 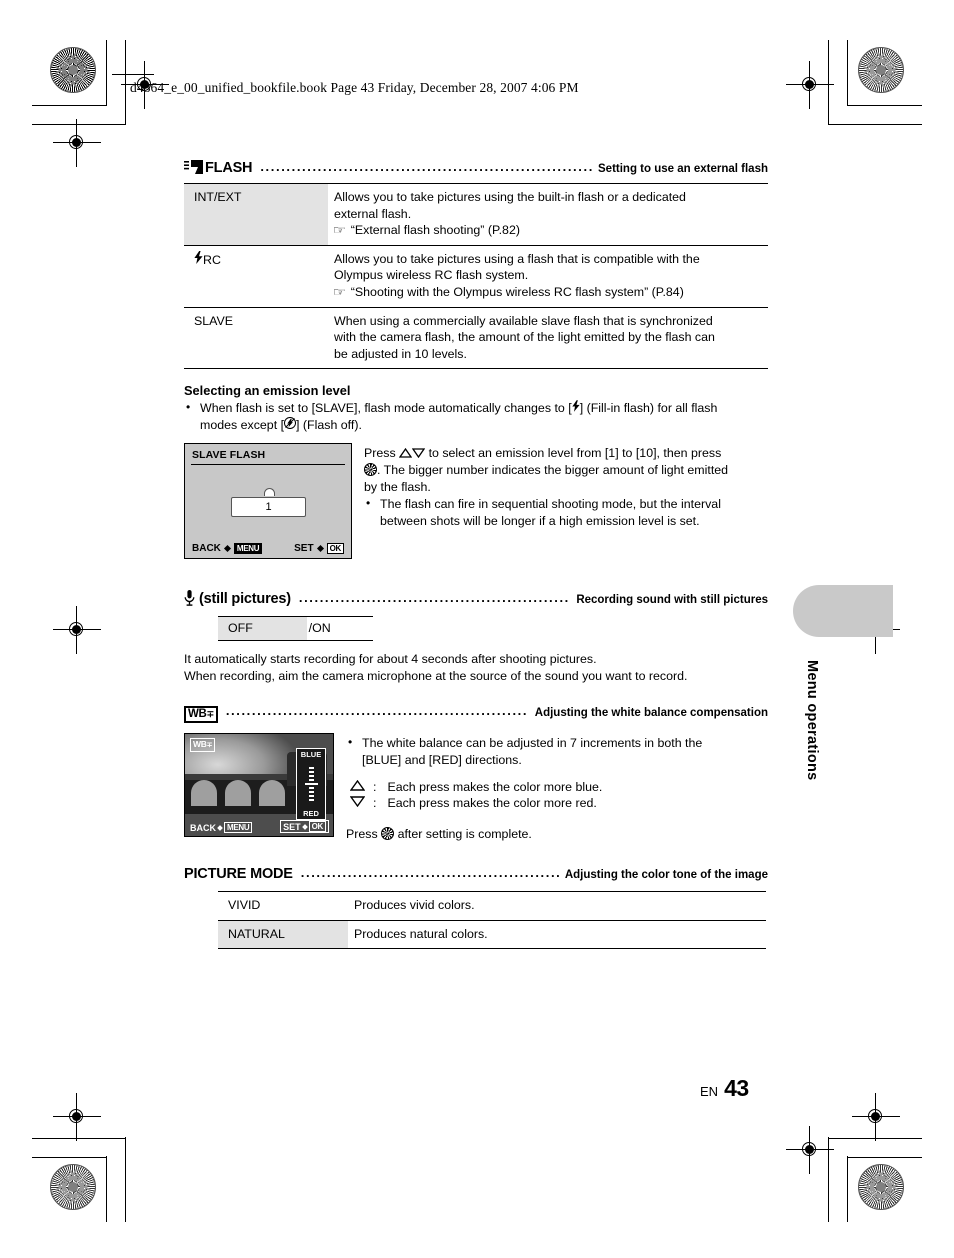 I want to click on rosette-target-top-right, so click(x=881, y=70).